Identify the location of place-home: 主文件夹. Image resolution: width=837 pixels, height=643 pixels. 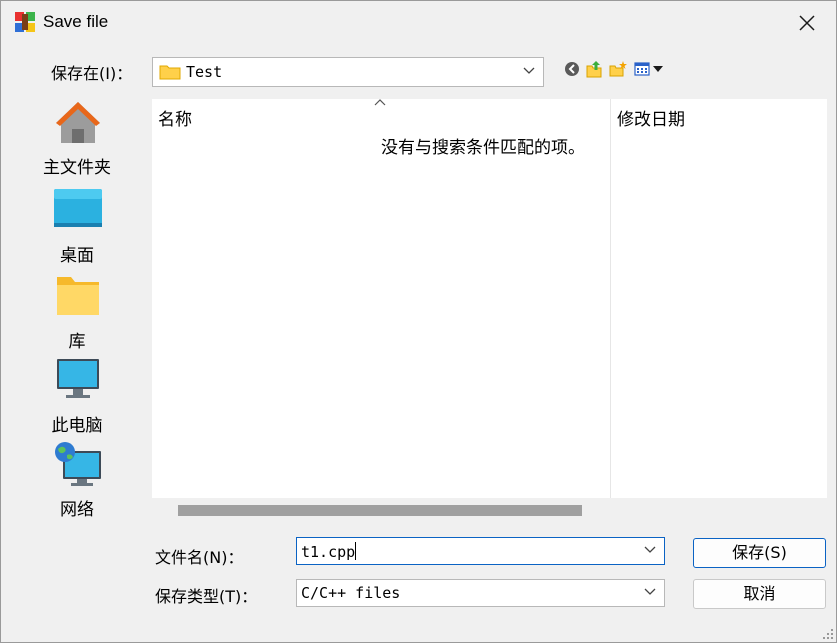
(77, 139).